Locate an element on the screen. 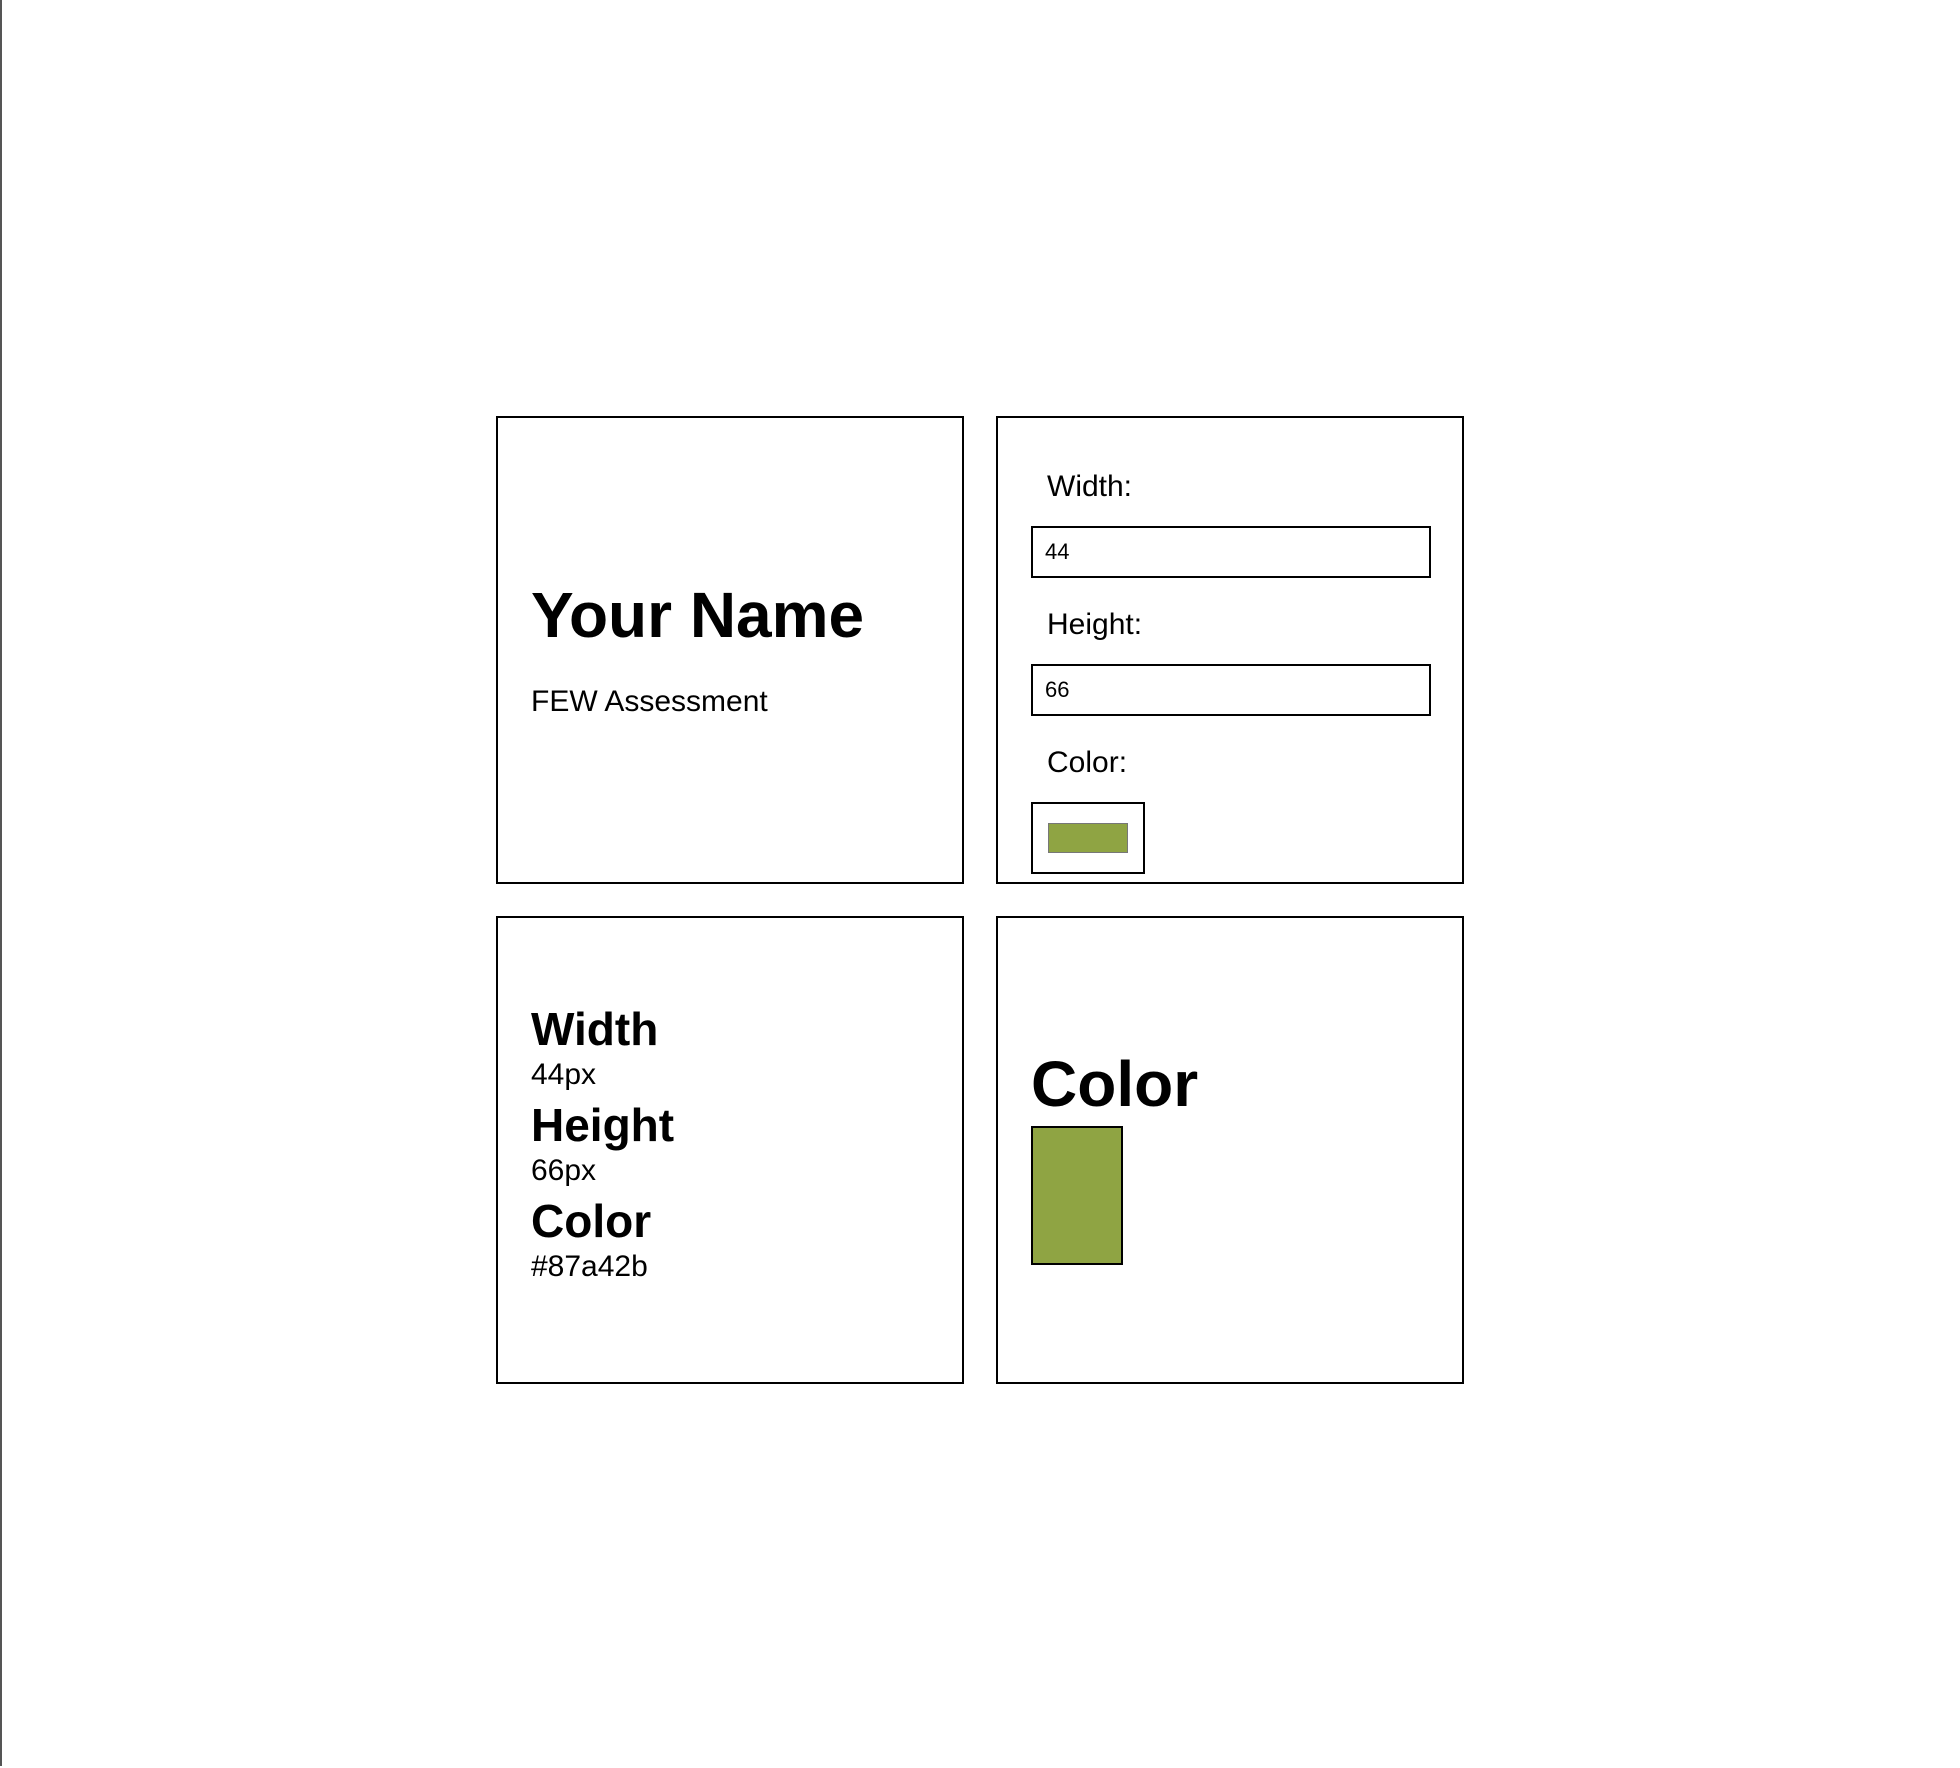  name-subtitle: FEW Assessment is located at coordinates (649, 701).